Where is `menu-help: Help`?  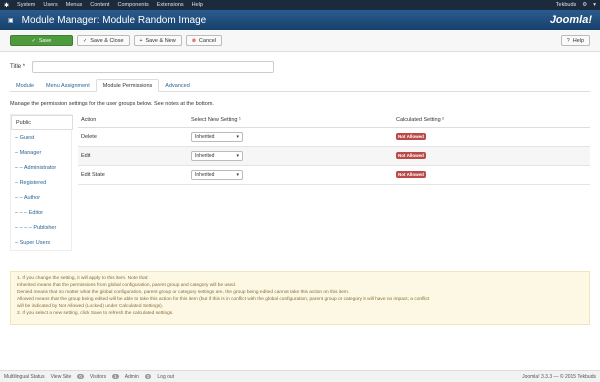 menu-help: Help is located at coordinates (197, 5).